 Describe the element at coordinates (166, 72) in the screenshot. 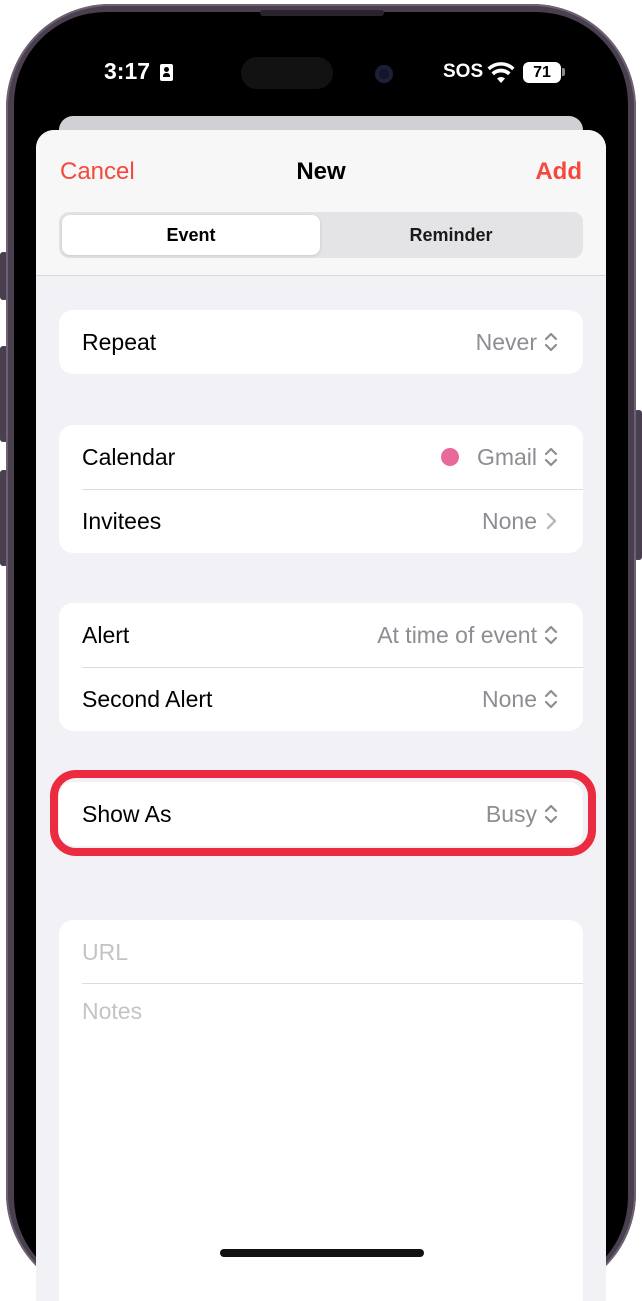

I see `contact-card-icon` at that location.